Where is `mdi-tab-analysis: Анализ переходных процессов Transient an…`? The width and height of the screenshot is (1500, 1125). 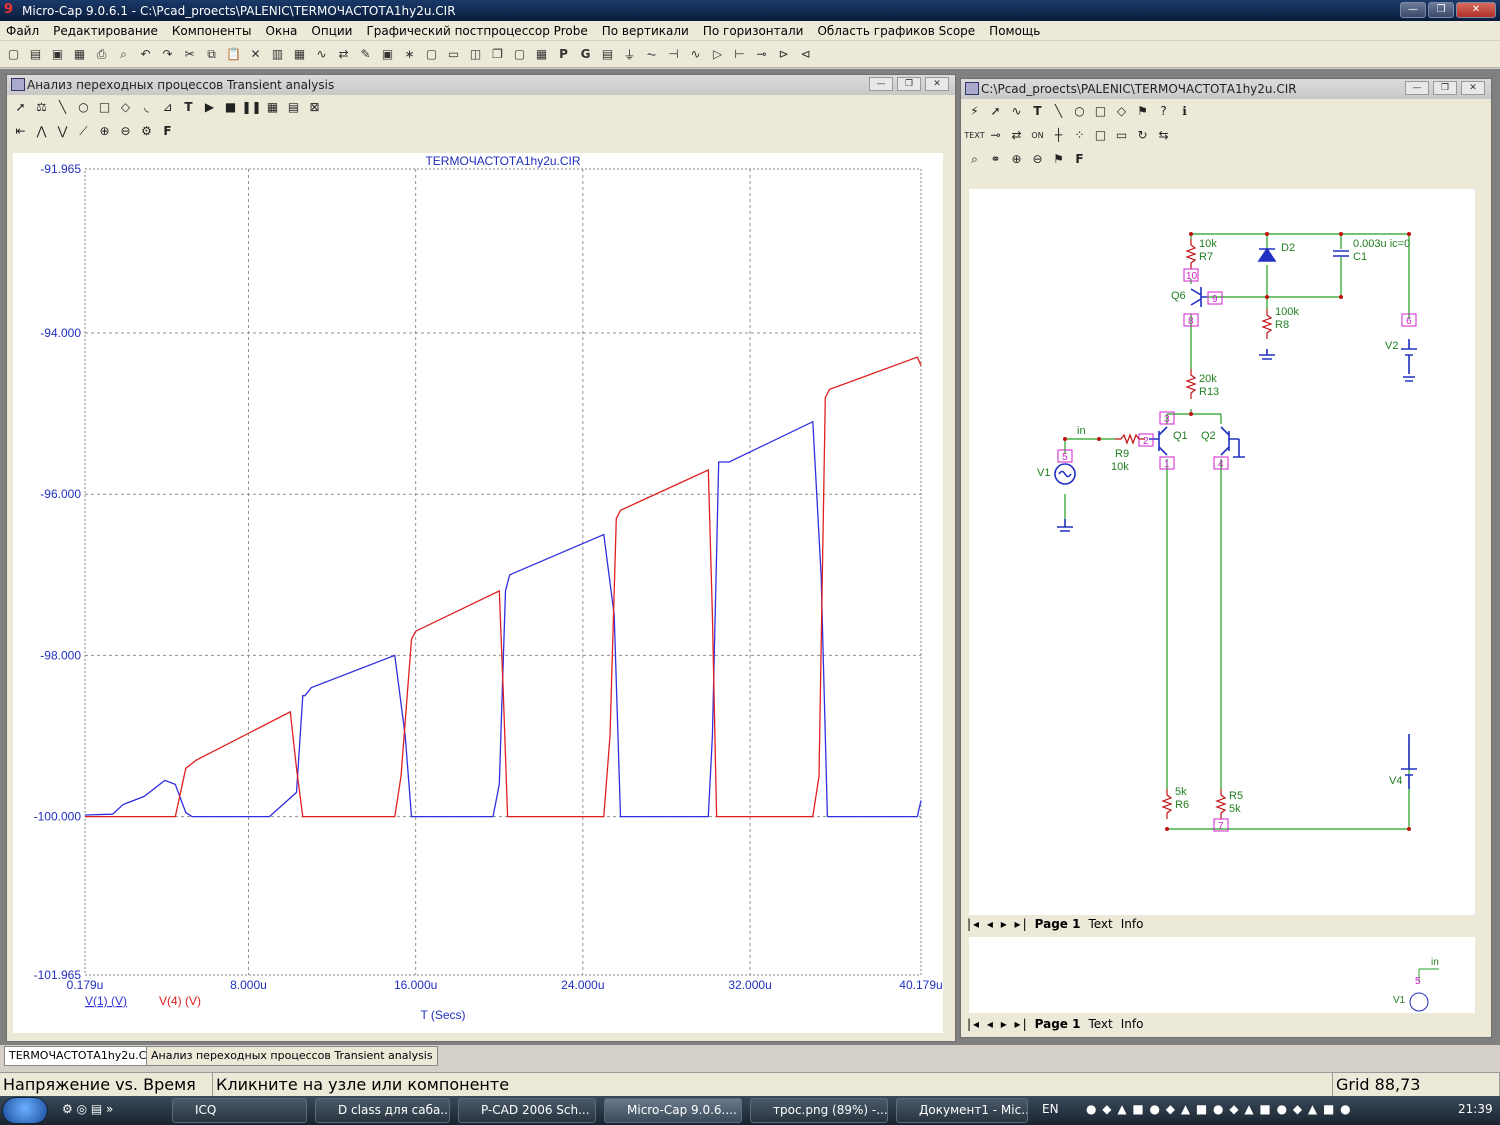 mdi-tab-analysis: Анализ переходных процессов Transient an… is located at coordinates (292, 1056).